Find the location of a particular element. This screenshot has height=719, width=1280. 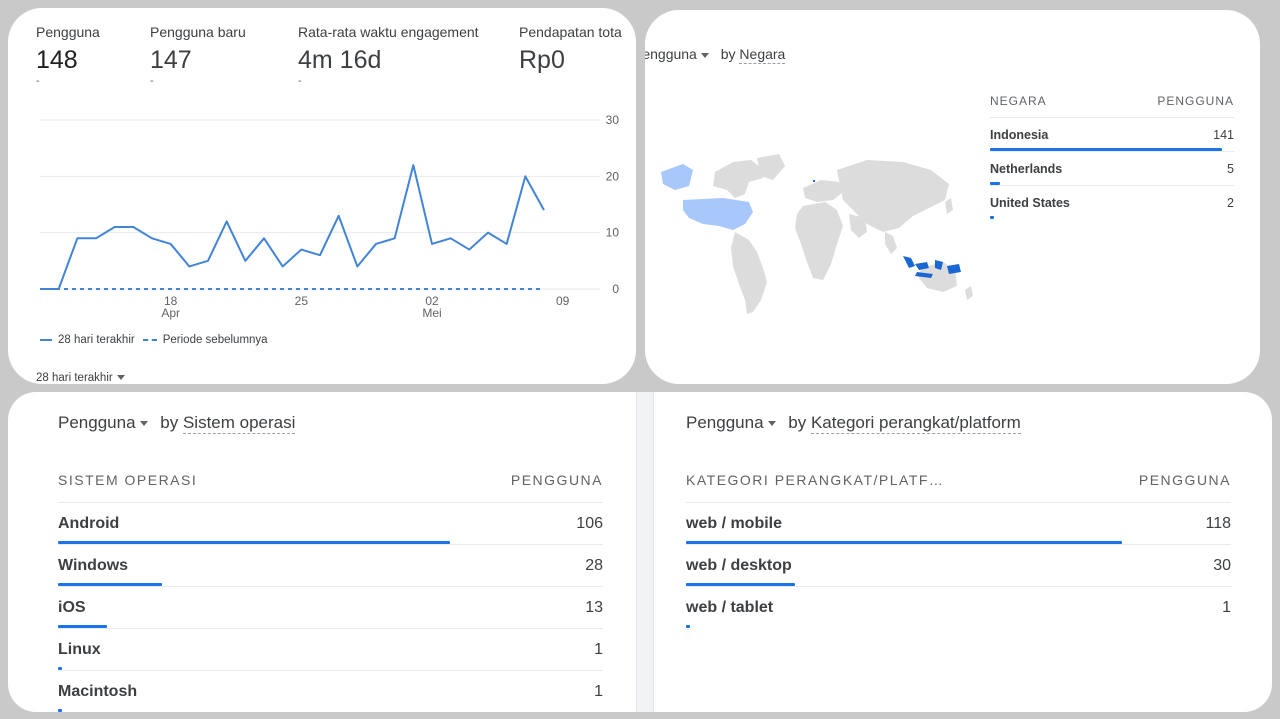

table-row: web / mobile 118 is located at coordinates (958, 524).